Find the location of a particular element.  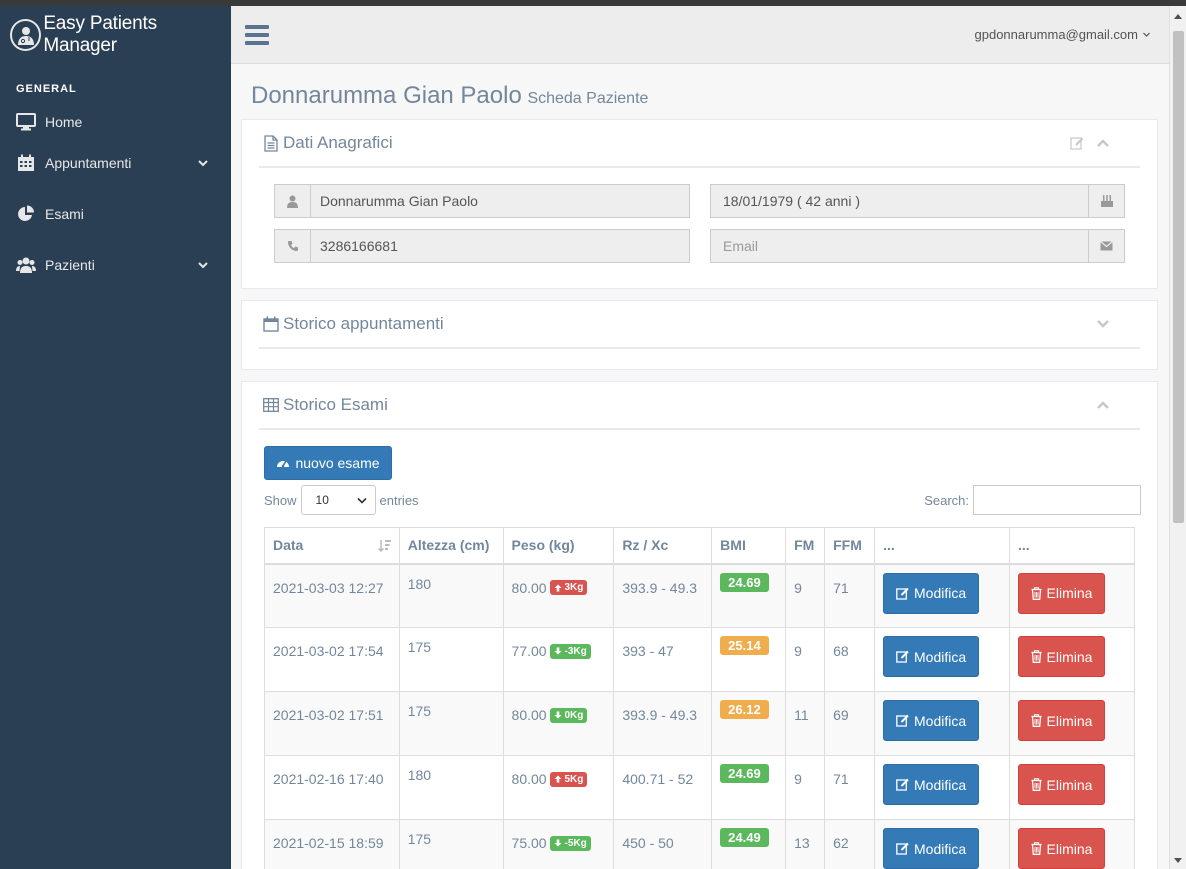

exam-date: 2021-03-03 12:27 is located at coordinates (328, 587).